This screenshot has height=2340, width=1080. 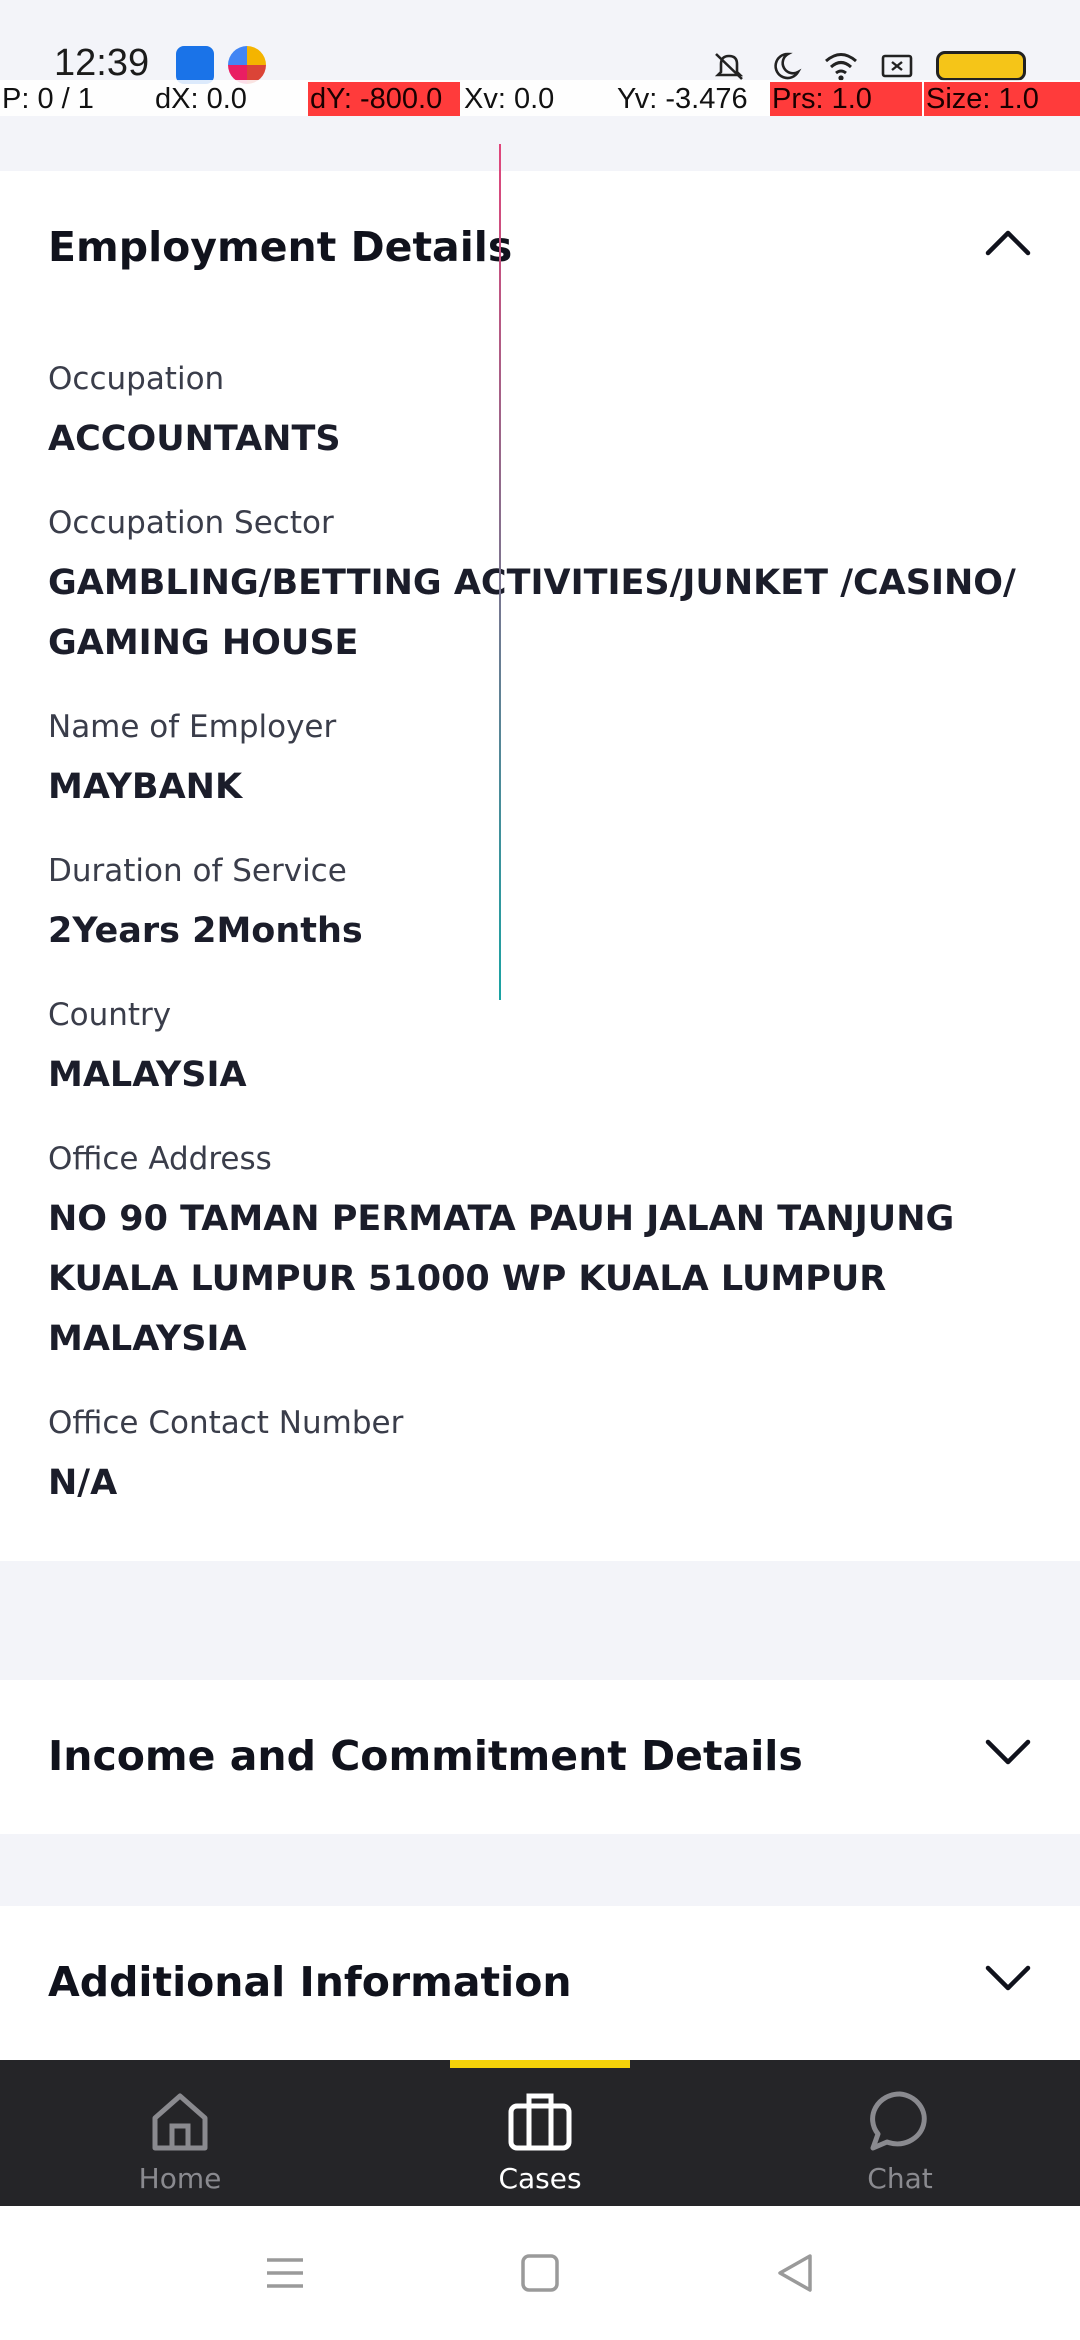 What do you see at coordinates (145, 787) in the screenshot?
I see `employer-value: MAYBANK` at bounding box center [145, 787].